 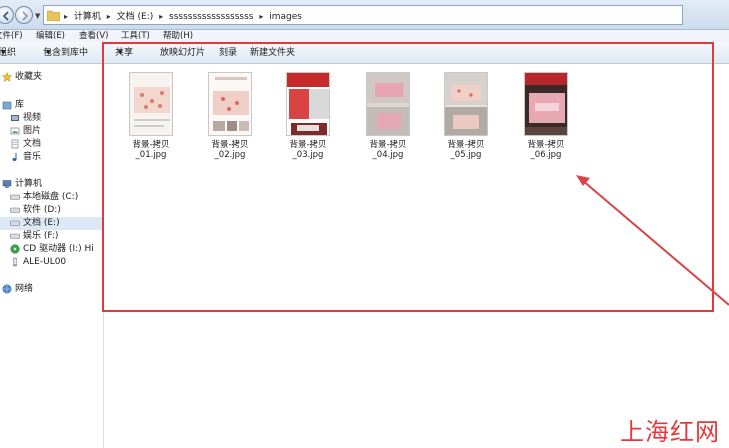 What do you see at coordinates (29, 77) in the screenshot?
I see `sidebar-favorites-label: 收藏夹` at bounding box center [29, 77].